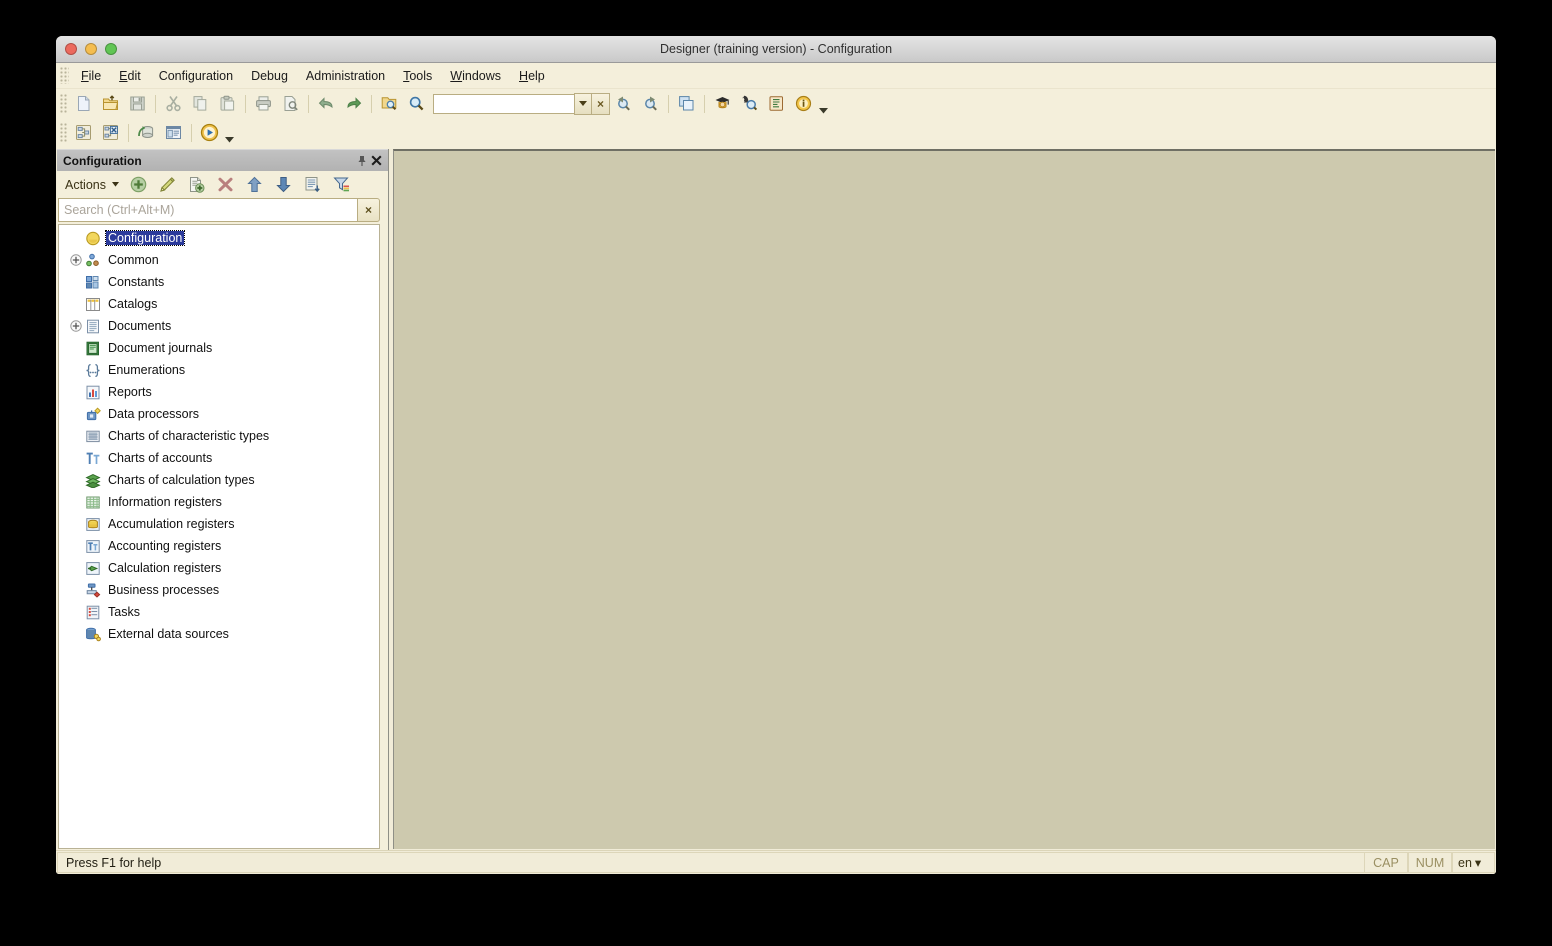  I want to click on configuration-window-icon, so click(173, 133).